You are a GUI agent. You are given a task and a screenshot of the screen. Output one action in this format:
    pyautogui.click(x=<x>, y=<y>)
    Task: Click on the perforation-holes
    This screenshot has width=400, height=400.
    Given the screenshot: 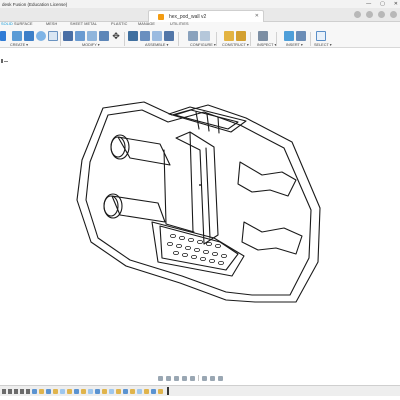 What is the action you would take?
    pyautogui.click(x=196, y=249)
    